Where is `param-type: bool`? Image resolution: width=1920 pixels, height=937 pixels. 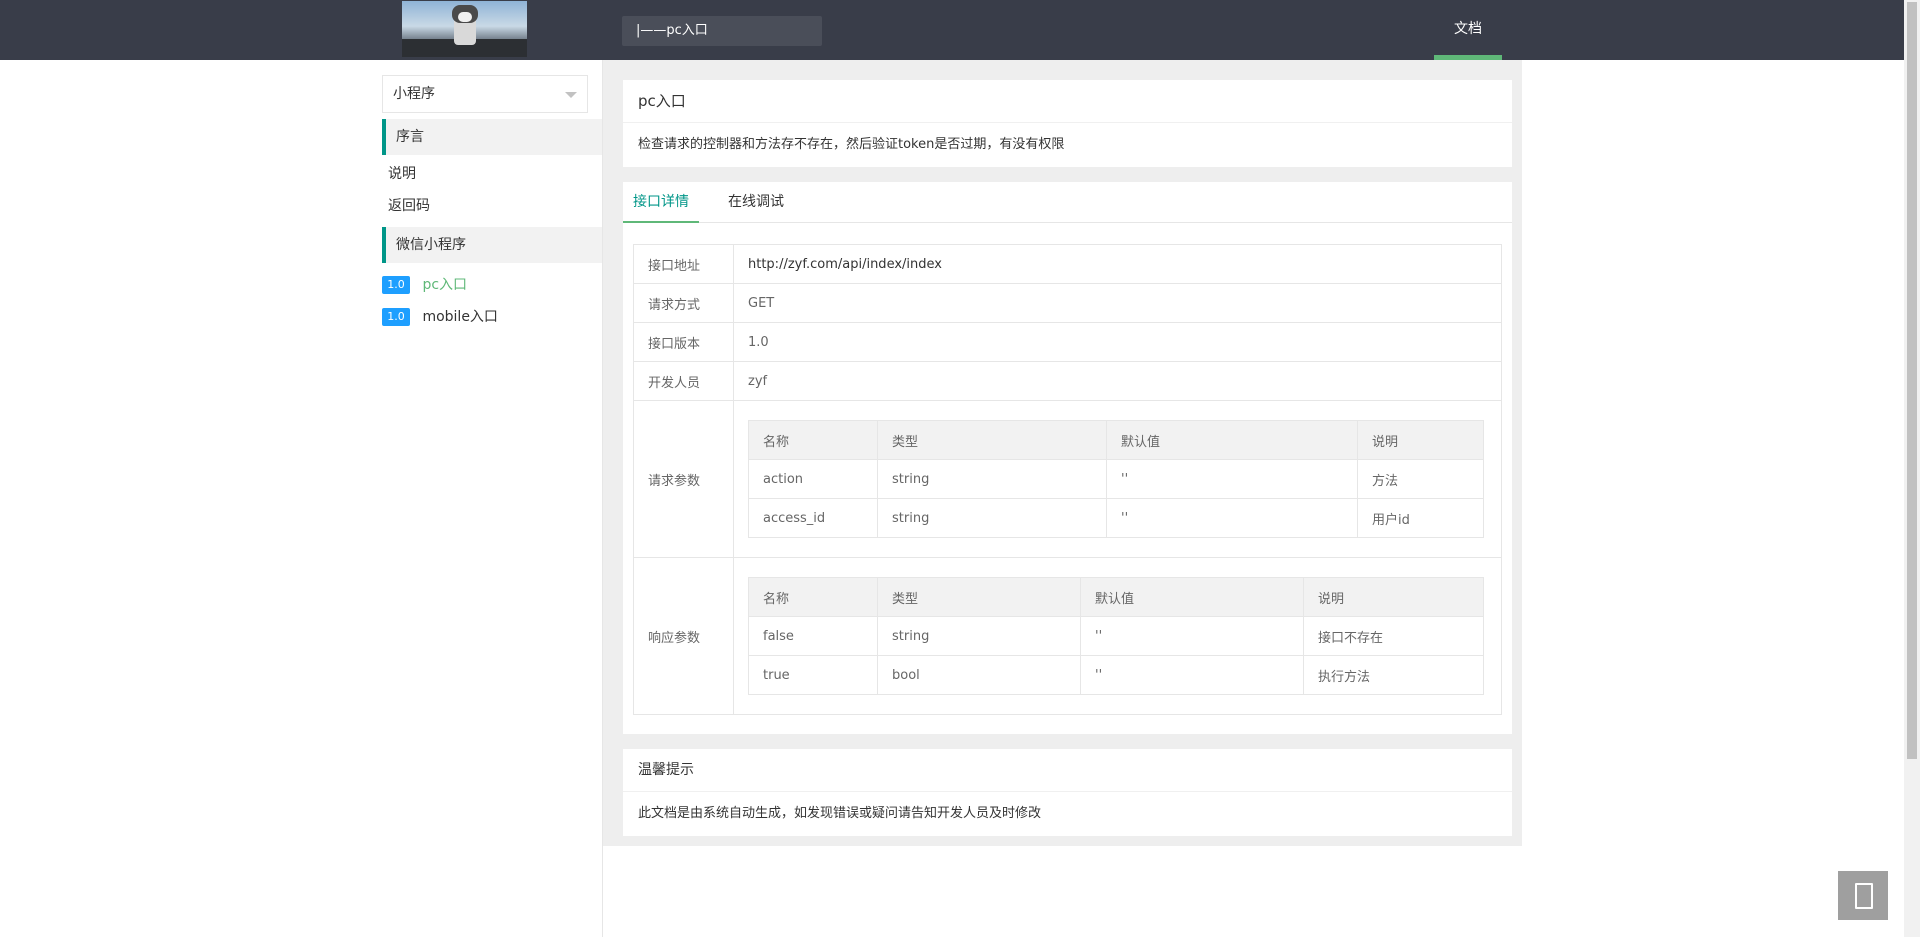 param-type: bool is located at coordinates (979, 675).